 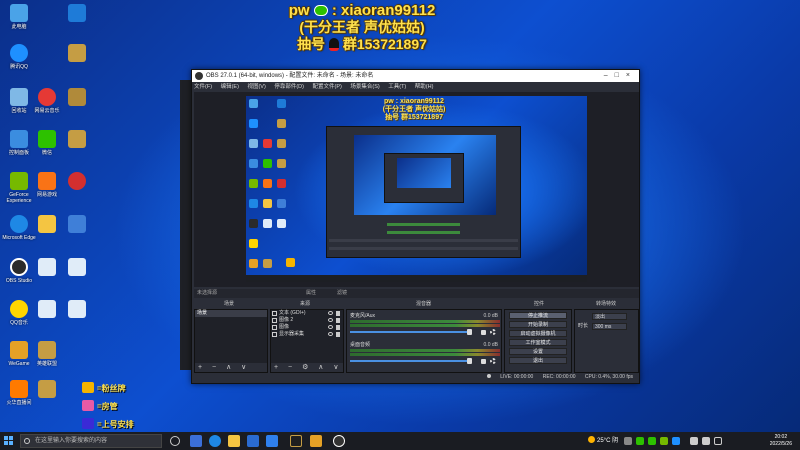 I want to click on scene-item: 场景, so click(x=231, y=313).